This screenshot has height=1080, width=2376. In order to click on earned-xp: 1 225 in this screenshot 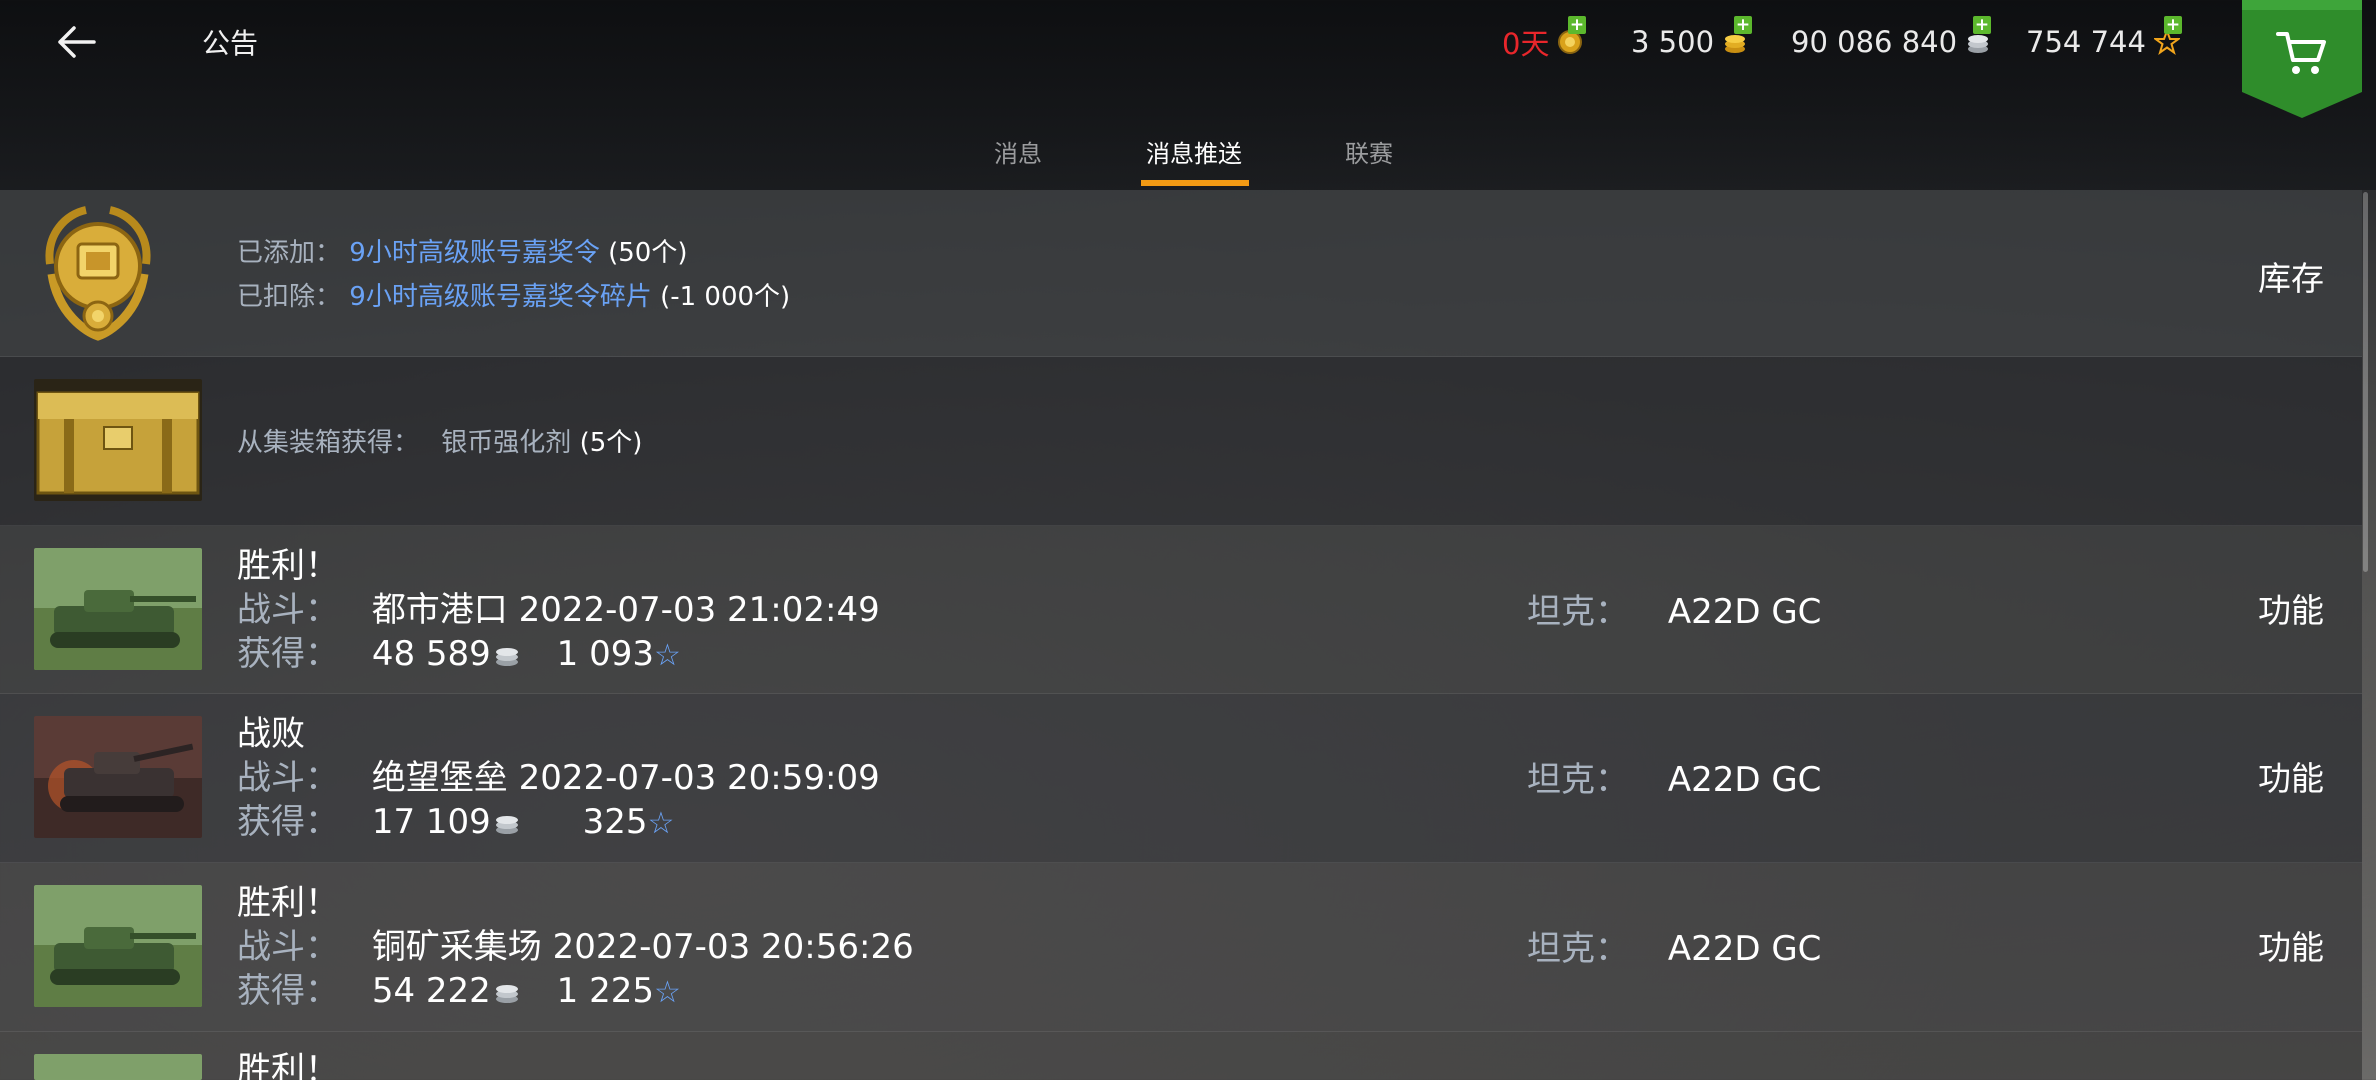, I will do `click(605, 991)`.